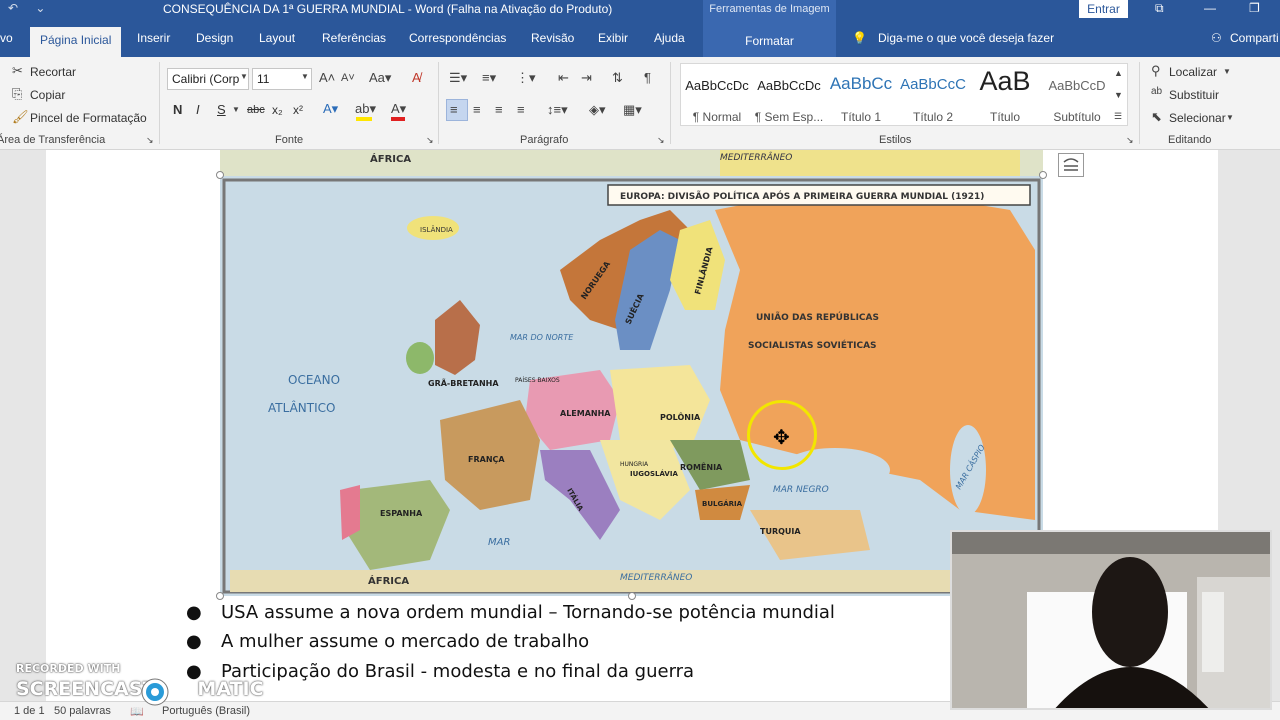 The height and width of the screenshot is (720, 1280). I want to click on align-right-icon: ≡, so click(499, 109).